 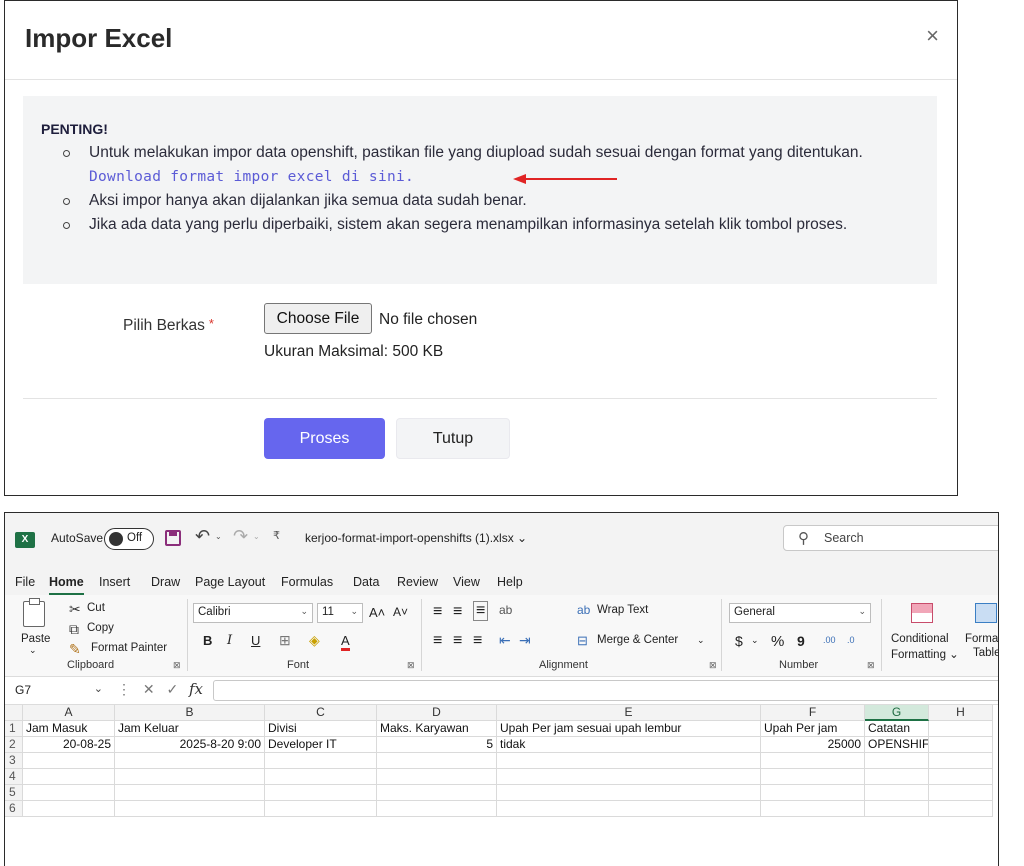 I want to click on cell-c4, so click(x=321, y=777).